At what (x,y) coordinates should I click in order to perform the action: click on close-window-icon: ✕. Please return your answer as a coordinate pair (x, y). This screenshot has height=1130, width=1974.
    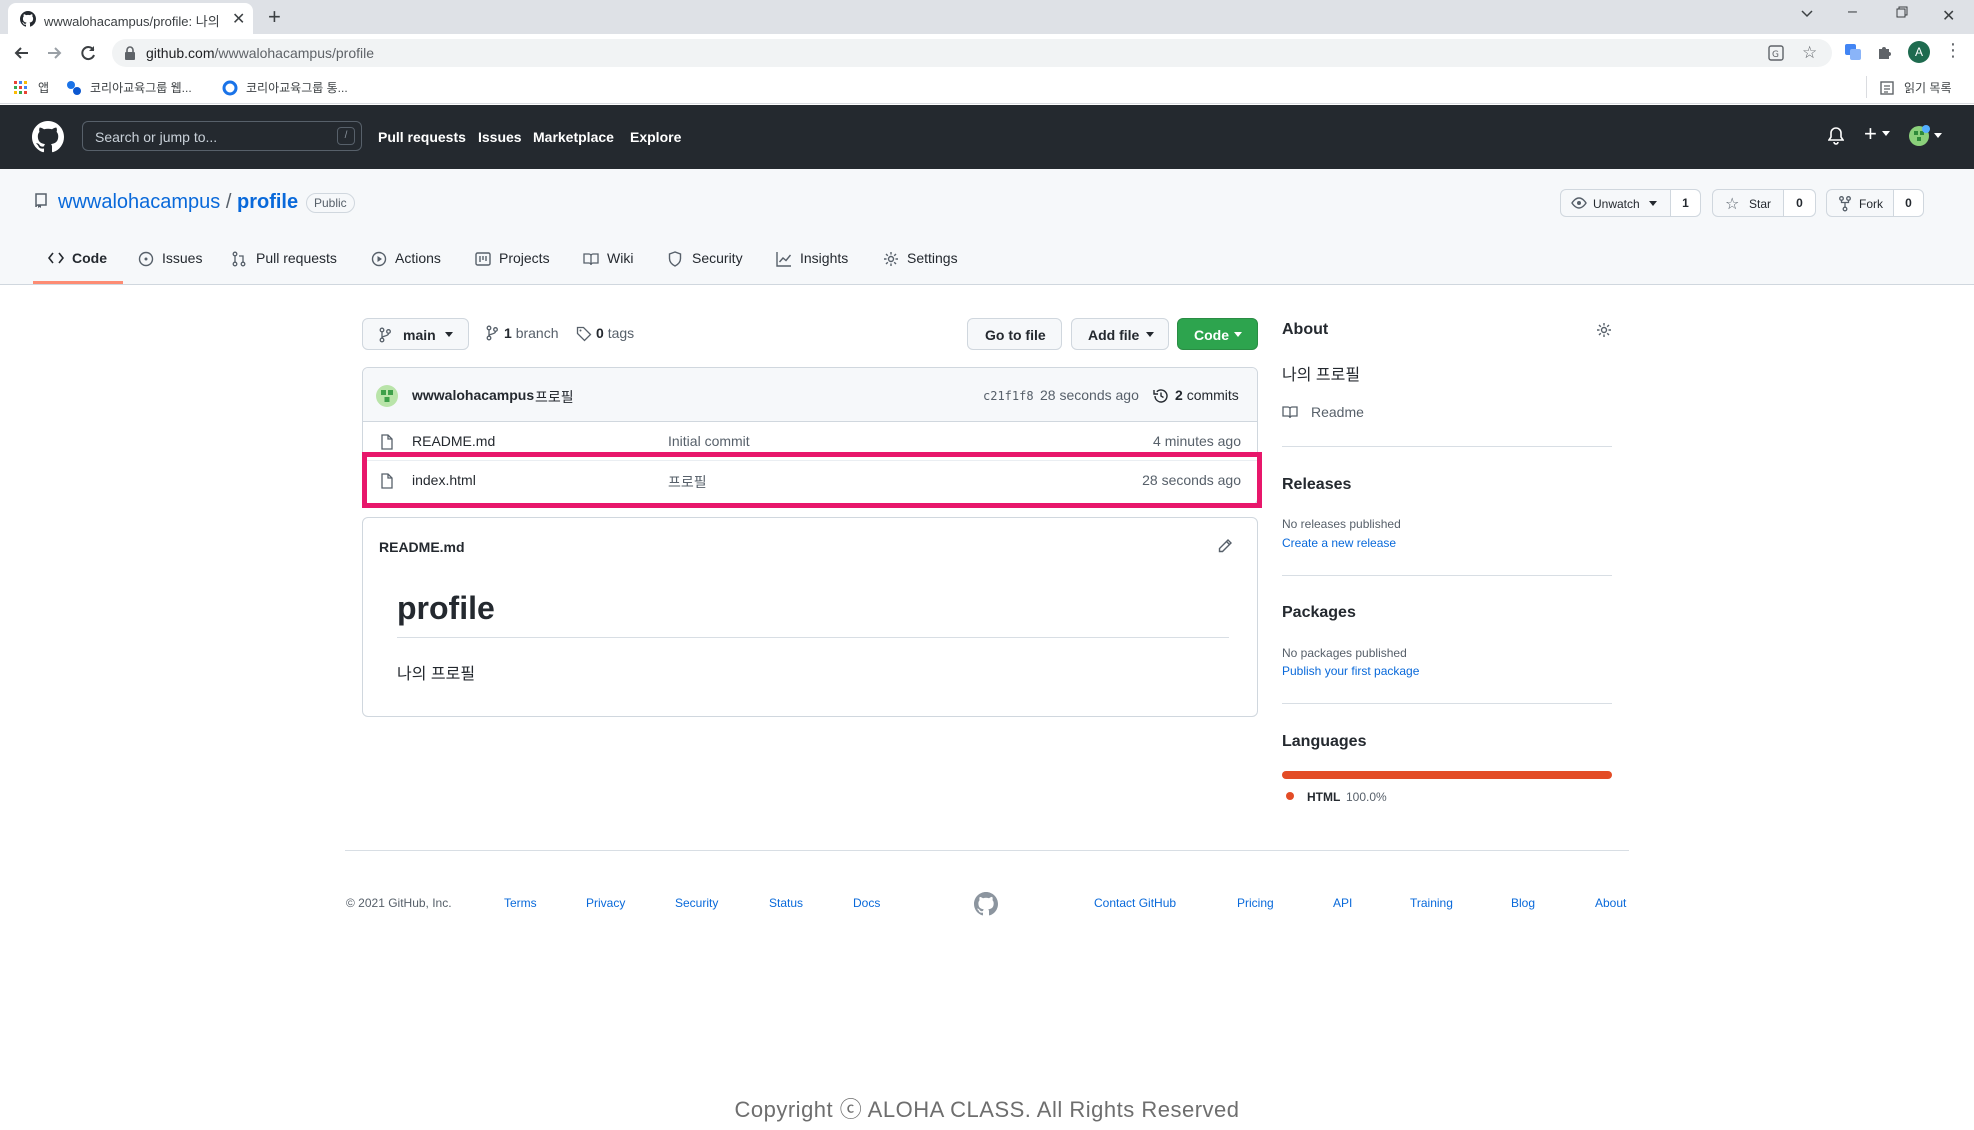
    Looking at the image, I should click on (1948, 16).